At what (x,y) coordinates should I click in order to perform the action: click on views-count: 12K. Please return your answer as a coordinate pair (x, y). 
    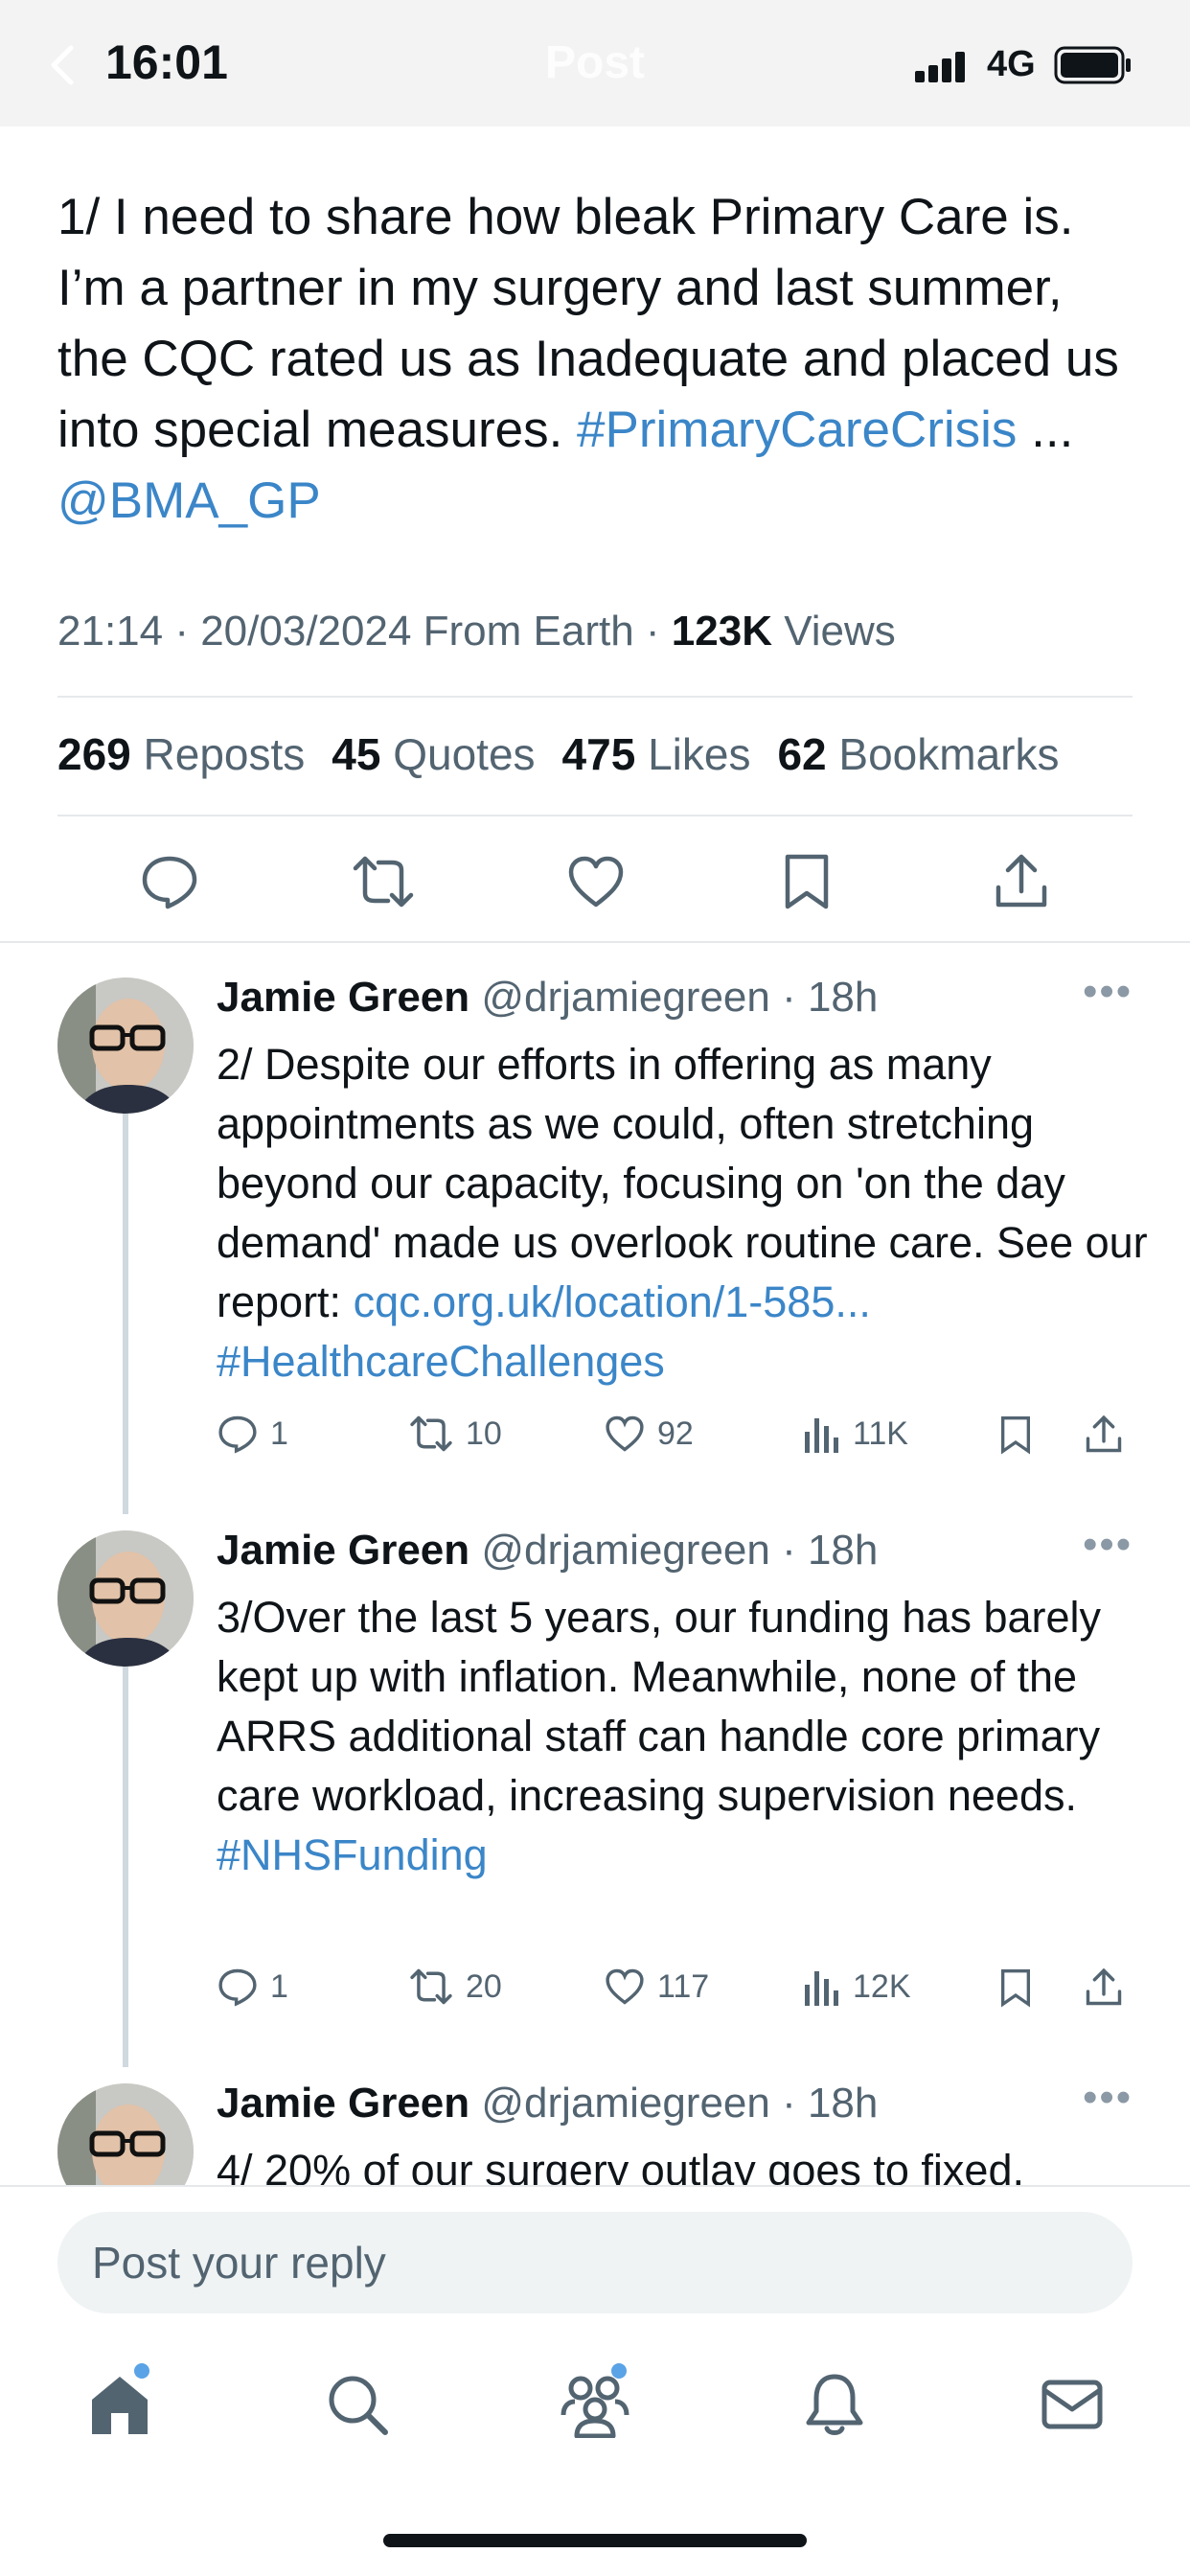
    Looking at the image, I should click on (882, 1986).